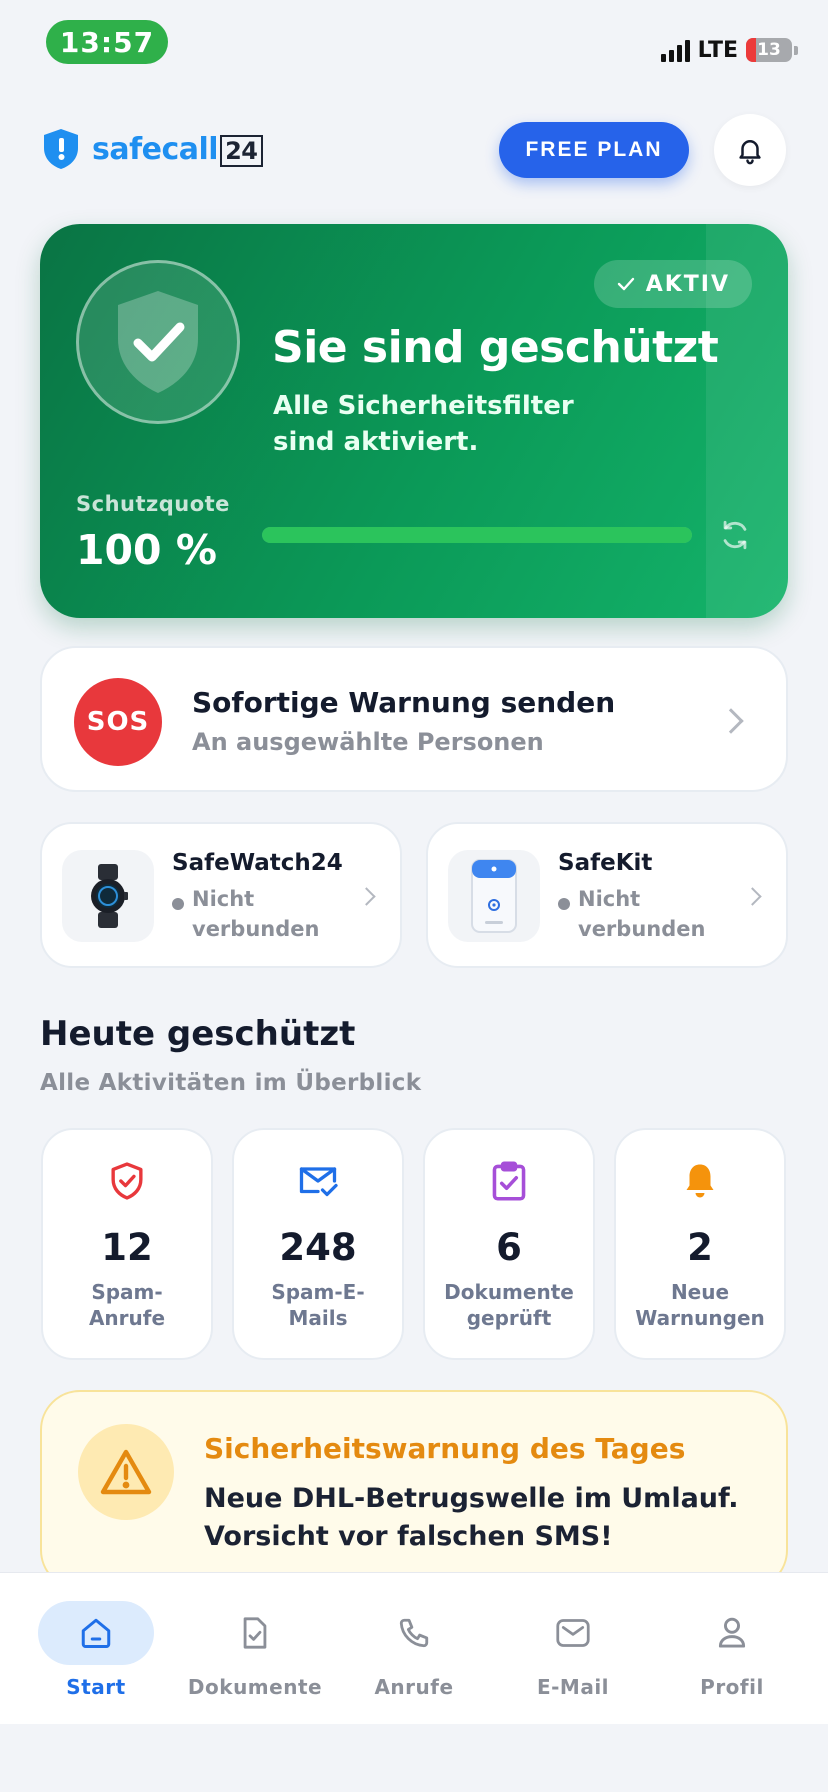 This screenshot has width=828, height=1792. What do you see at coordinates (594, 150) in the screenshot?
I see `free-plan-button: FREE PLAN` at bounding box center [594, 150].